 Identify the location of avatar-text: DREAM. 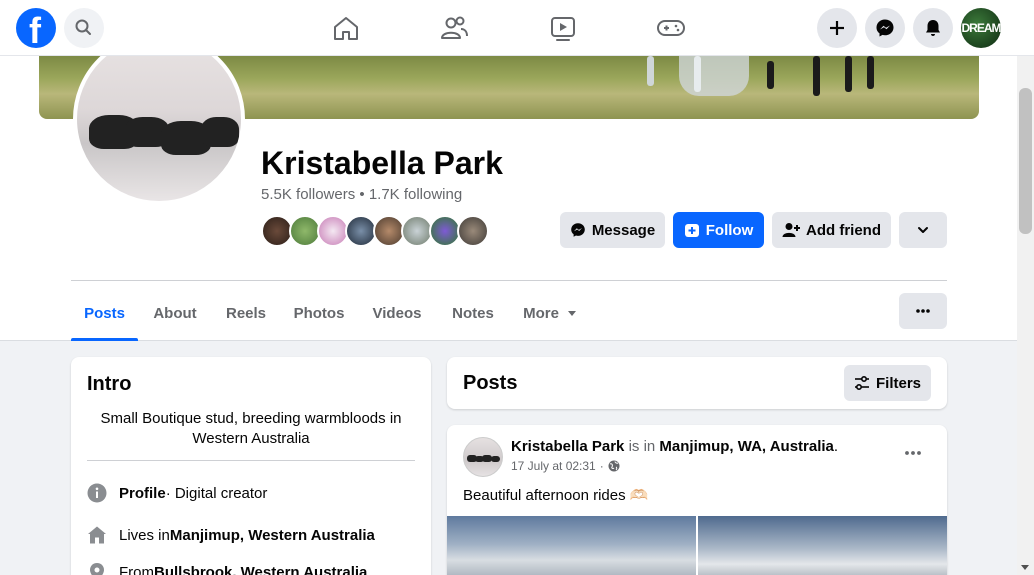
(981, 28).